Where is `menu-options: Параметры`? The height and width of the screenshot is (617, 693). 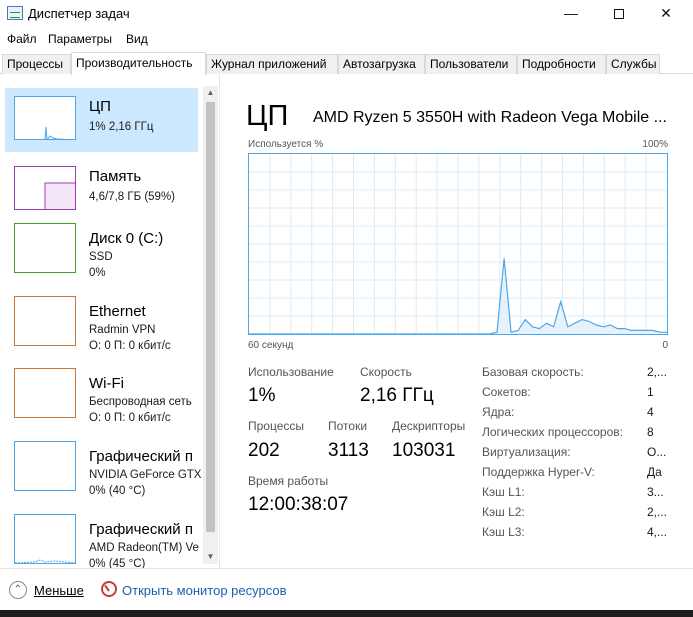 menu-options: Параметры is located at coordinates (80, 39).